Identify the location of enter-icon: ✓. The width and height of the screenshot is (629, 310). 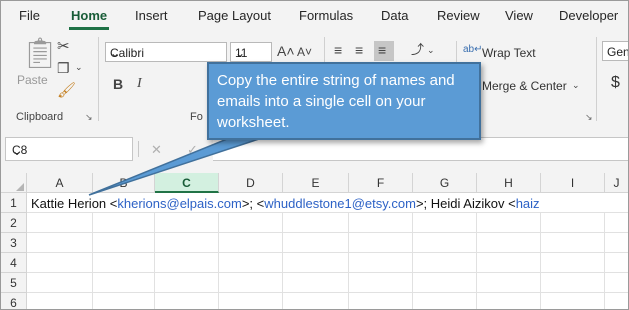
(192, 149).